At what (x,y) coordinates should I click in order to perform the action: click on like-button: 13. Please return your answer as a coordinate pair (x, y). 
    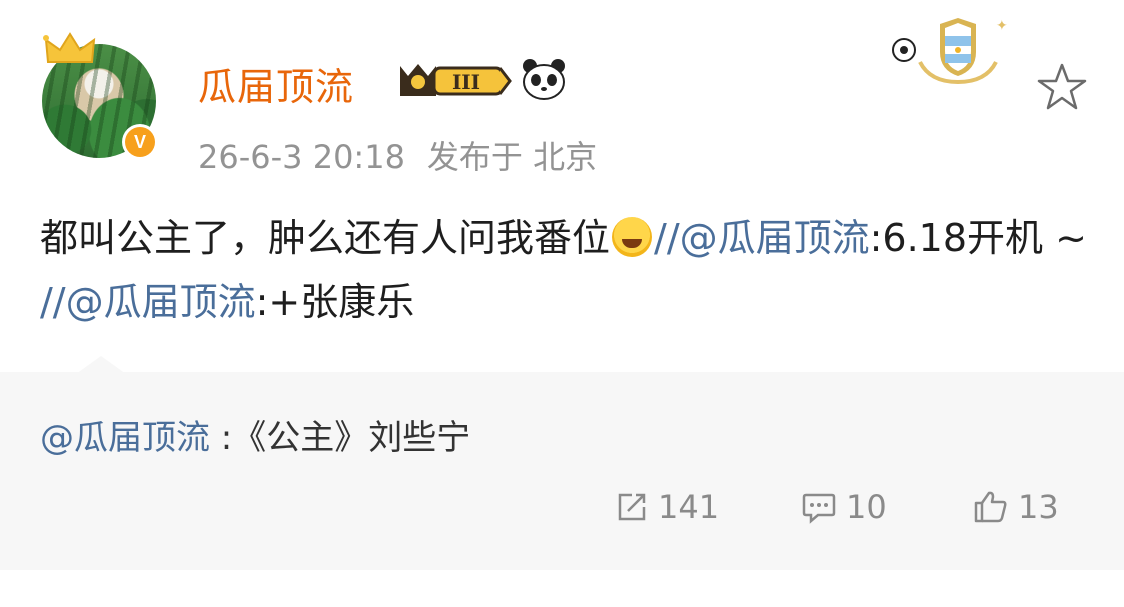
    Looking at the image, I should click on (1015, 507).